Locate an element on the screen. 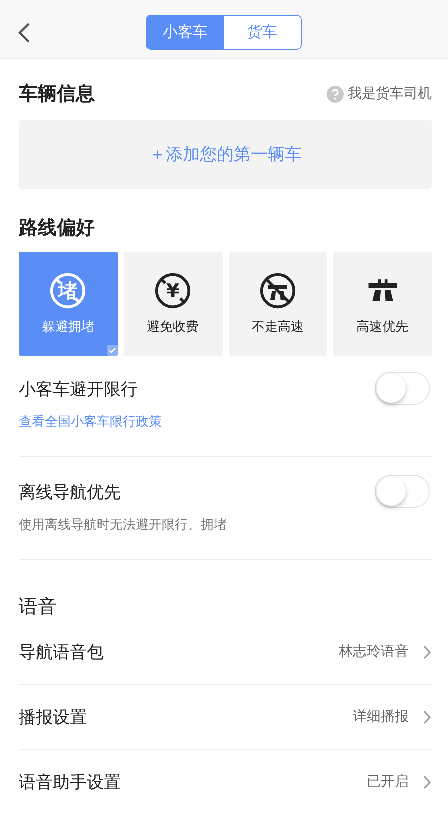 The width and height of the screenshot is (448, 819). setting-label: 小客车避开限行 is located at coordinates (79, 390).